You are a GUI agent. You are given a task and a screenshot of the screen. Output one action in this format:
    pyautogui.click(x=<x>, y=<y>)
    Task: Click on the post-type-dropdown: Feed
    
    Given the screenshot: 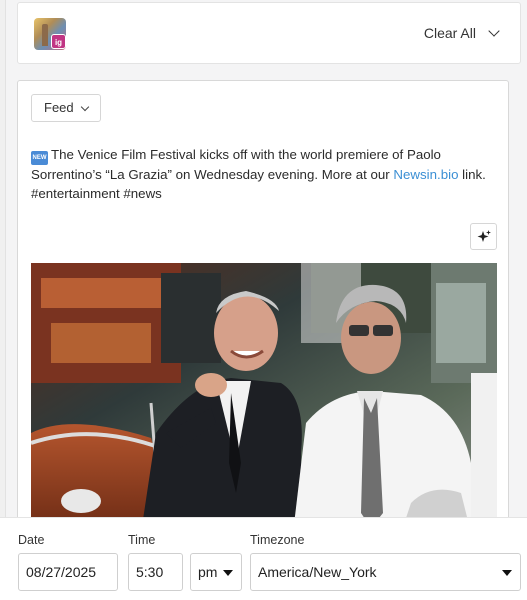 What is the action you would take?
    pyautogui.click(x=66, y=108)
    